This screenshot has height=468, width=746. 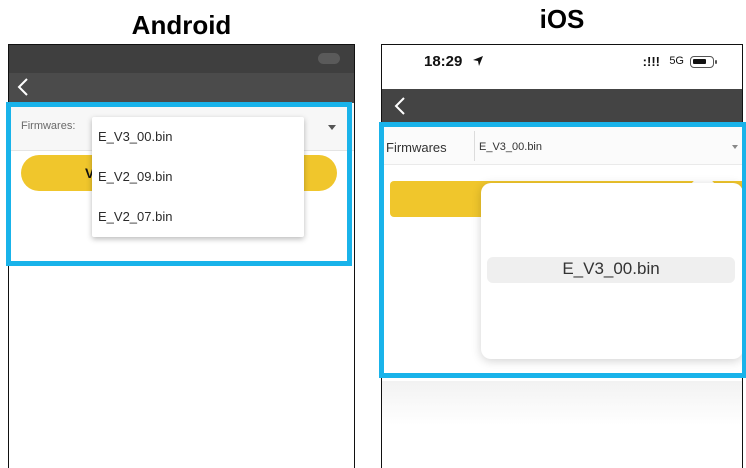 I want to click on field-divider, so click(x=474, y=146).